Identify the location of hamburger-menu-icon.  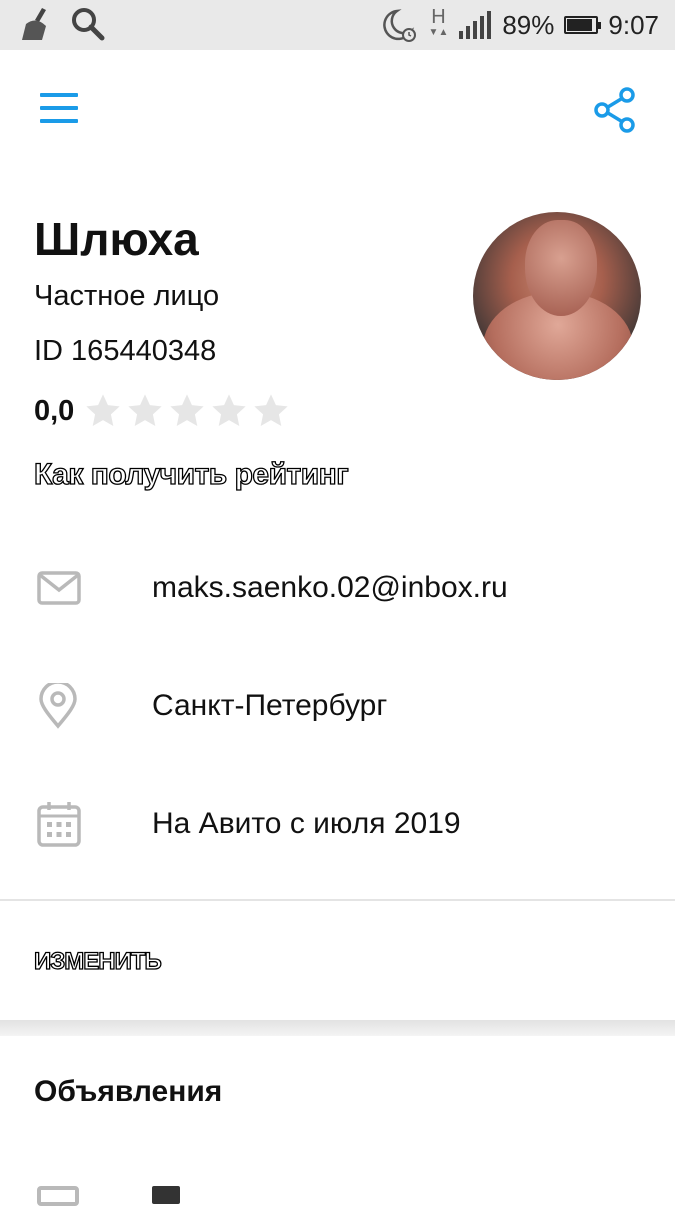
(59, 108).